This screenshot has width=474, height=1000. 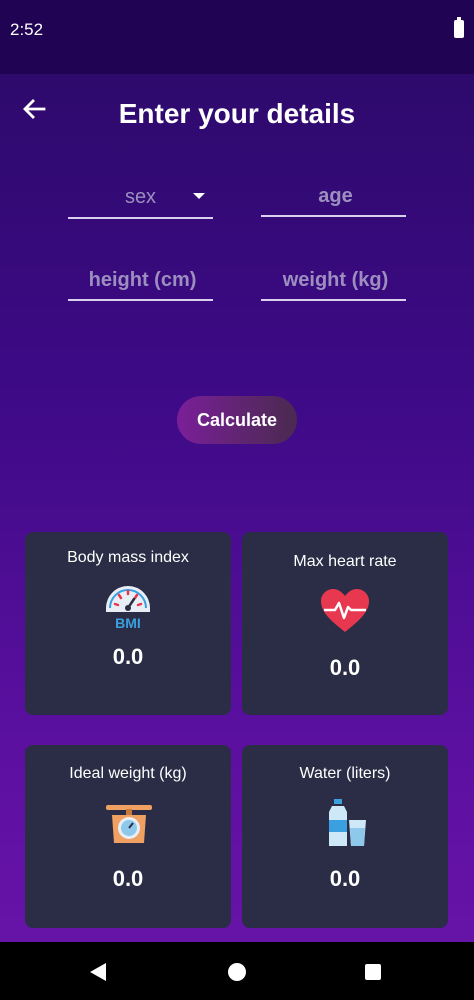 I want to click on scale-icon, so click(x=129, y=824).